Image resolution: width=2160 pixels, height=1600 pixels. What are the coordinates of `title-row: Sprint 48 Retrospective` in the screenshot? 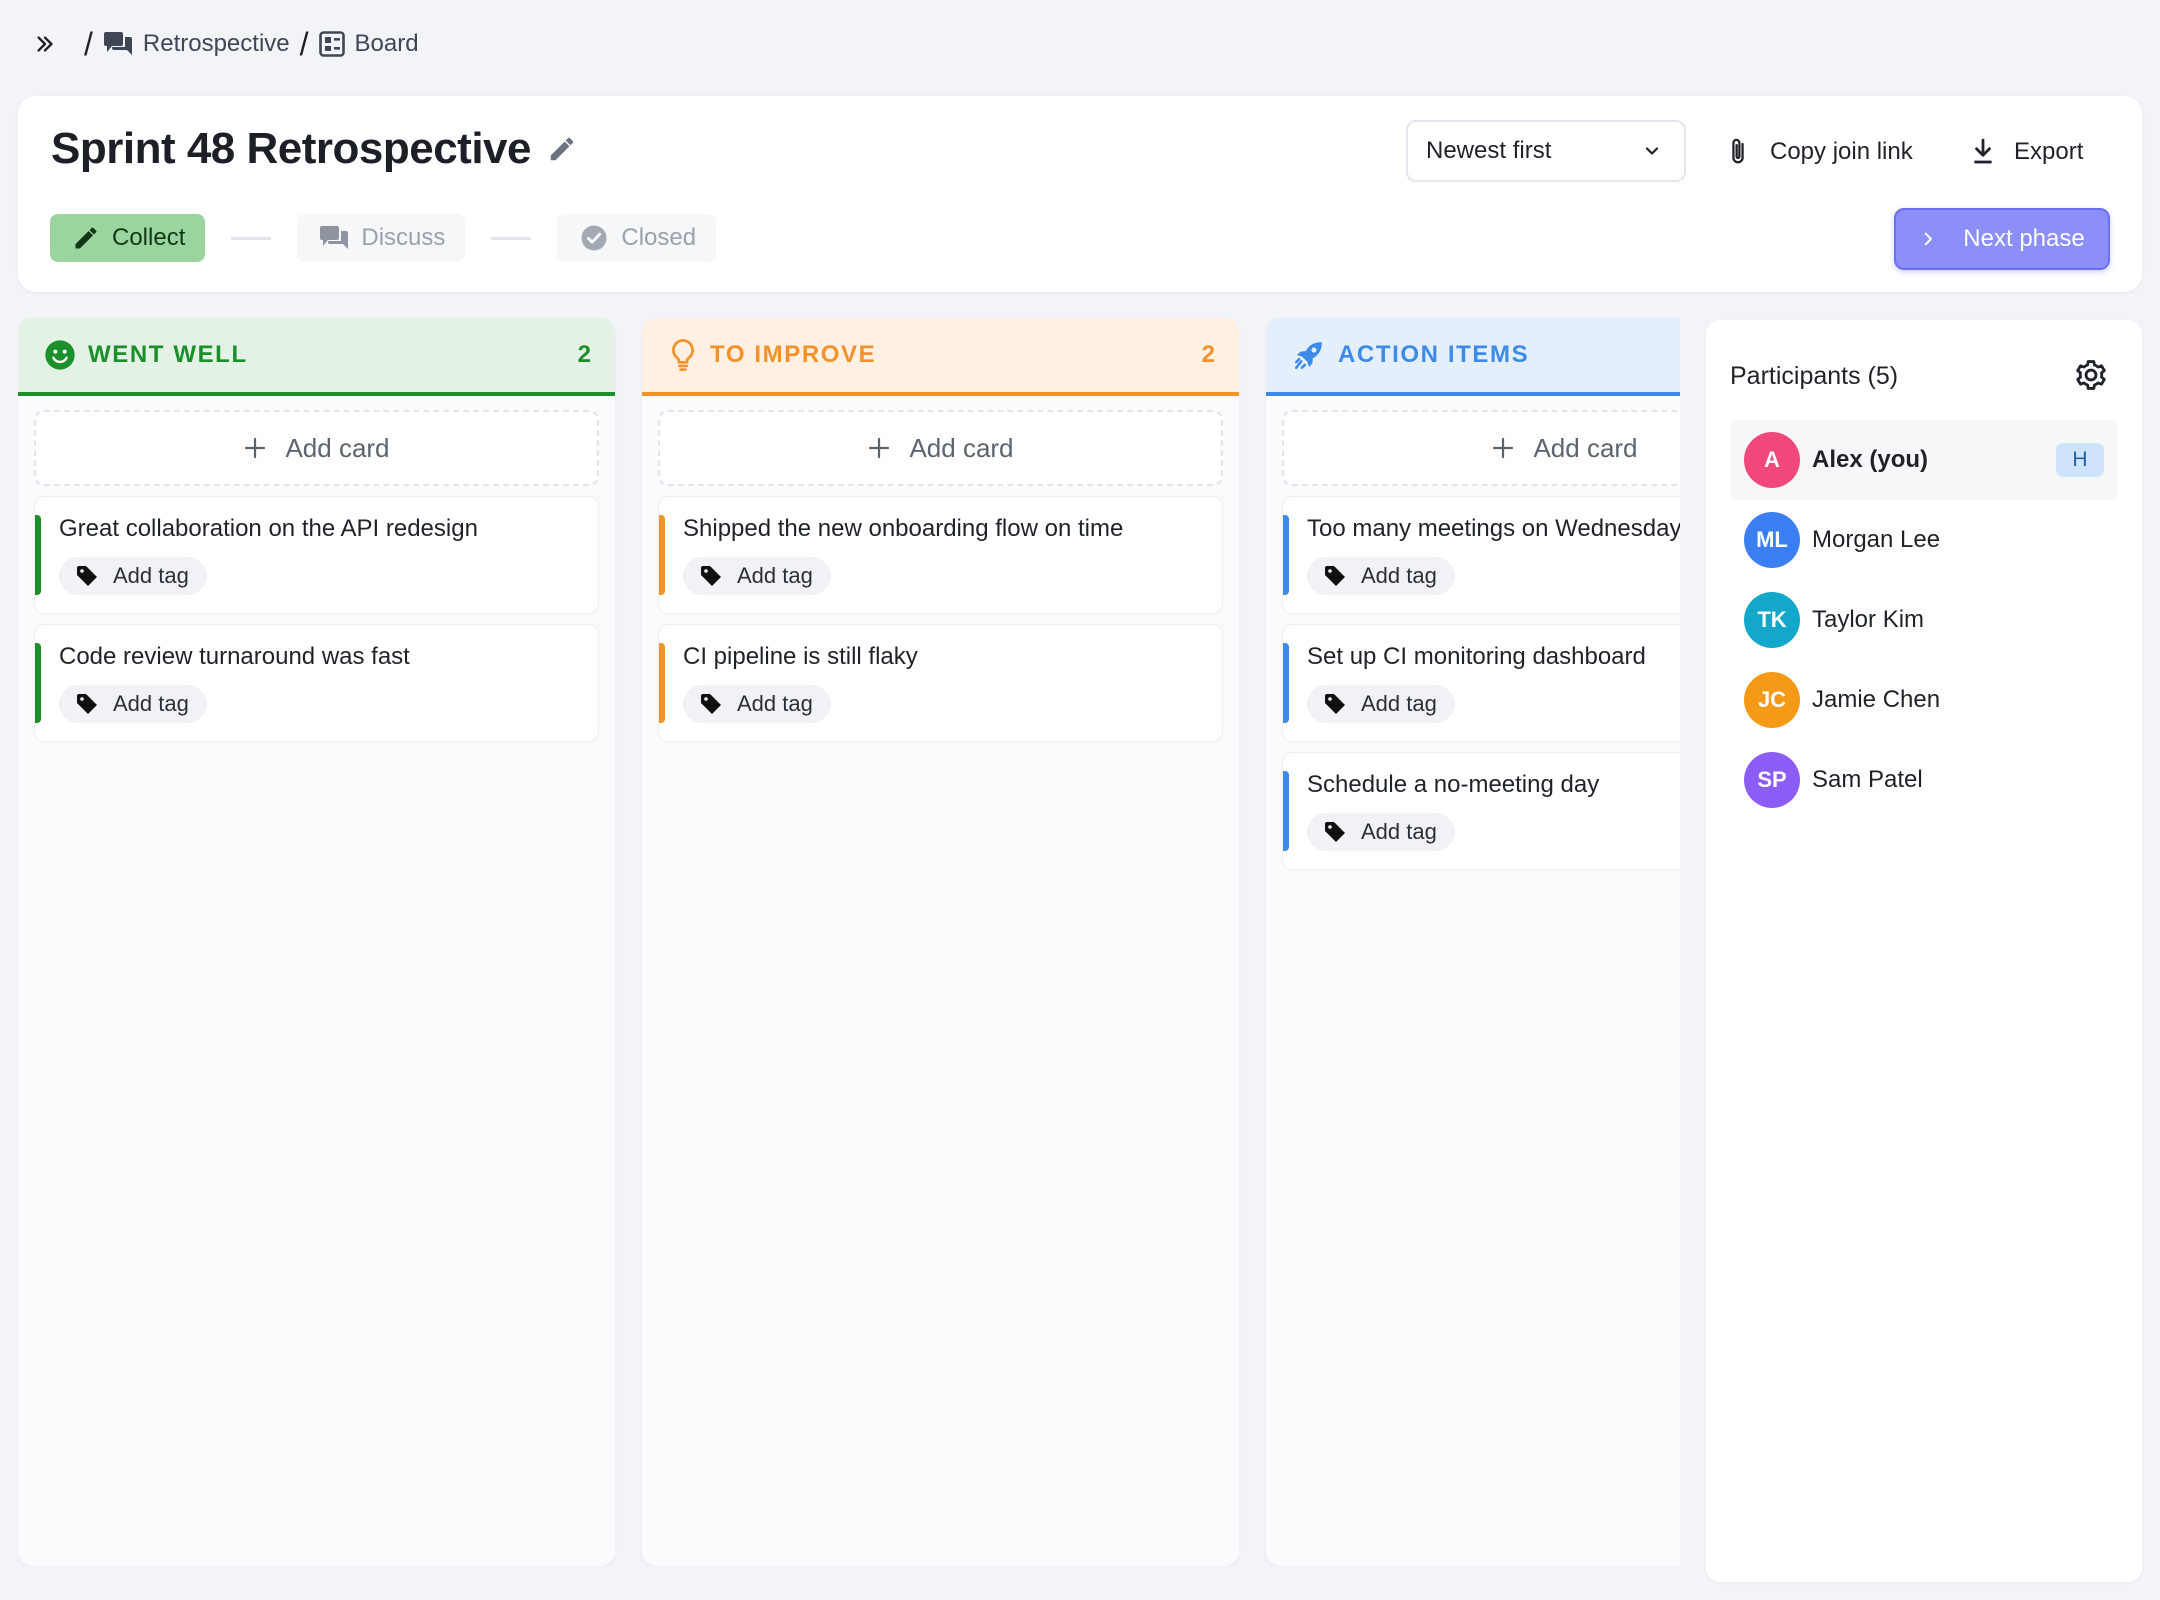 It's located at (315, 149).